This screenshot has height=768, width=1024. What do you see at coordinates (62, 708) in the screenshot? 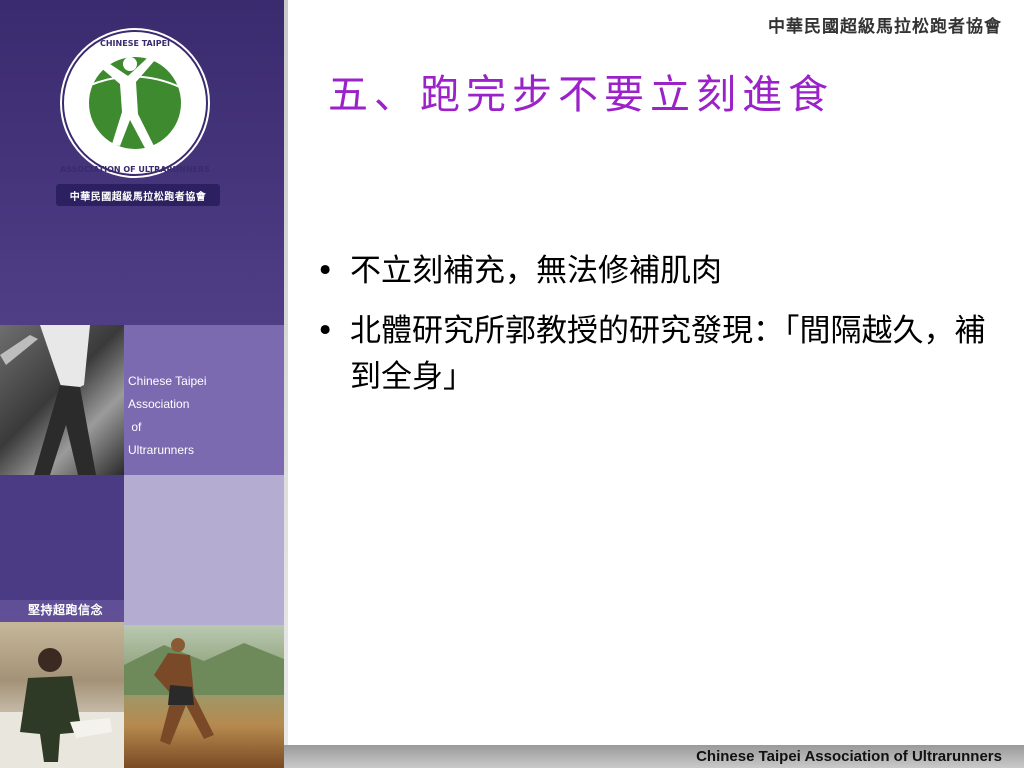
I see `seated-man-illustration` at bounding box center [62, 708].